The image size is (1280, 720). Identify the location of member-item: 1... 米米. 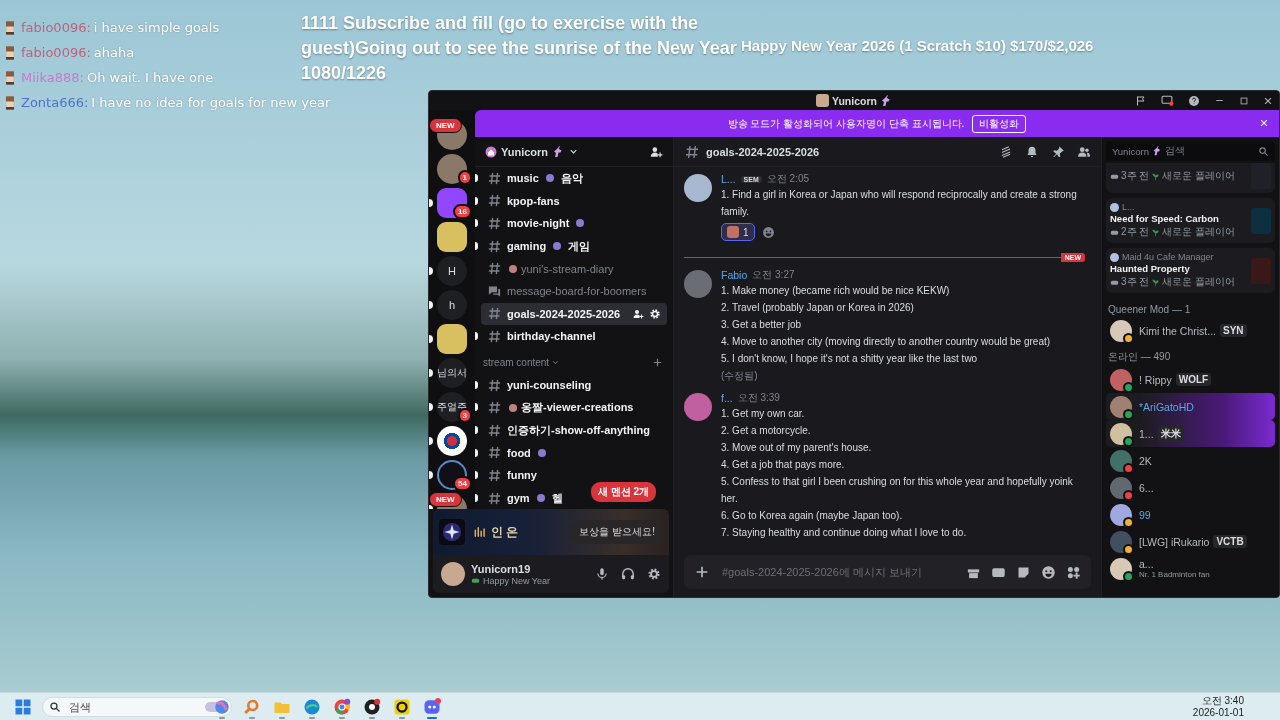
(1190, 433).